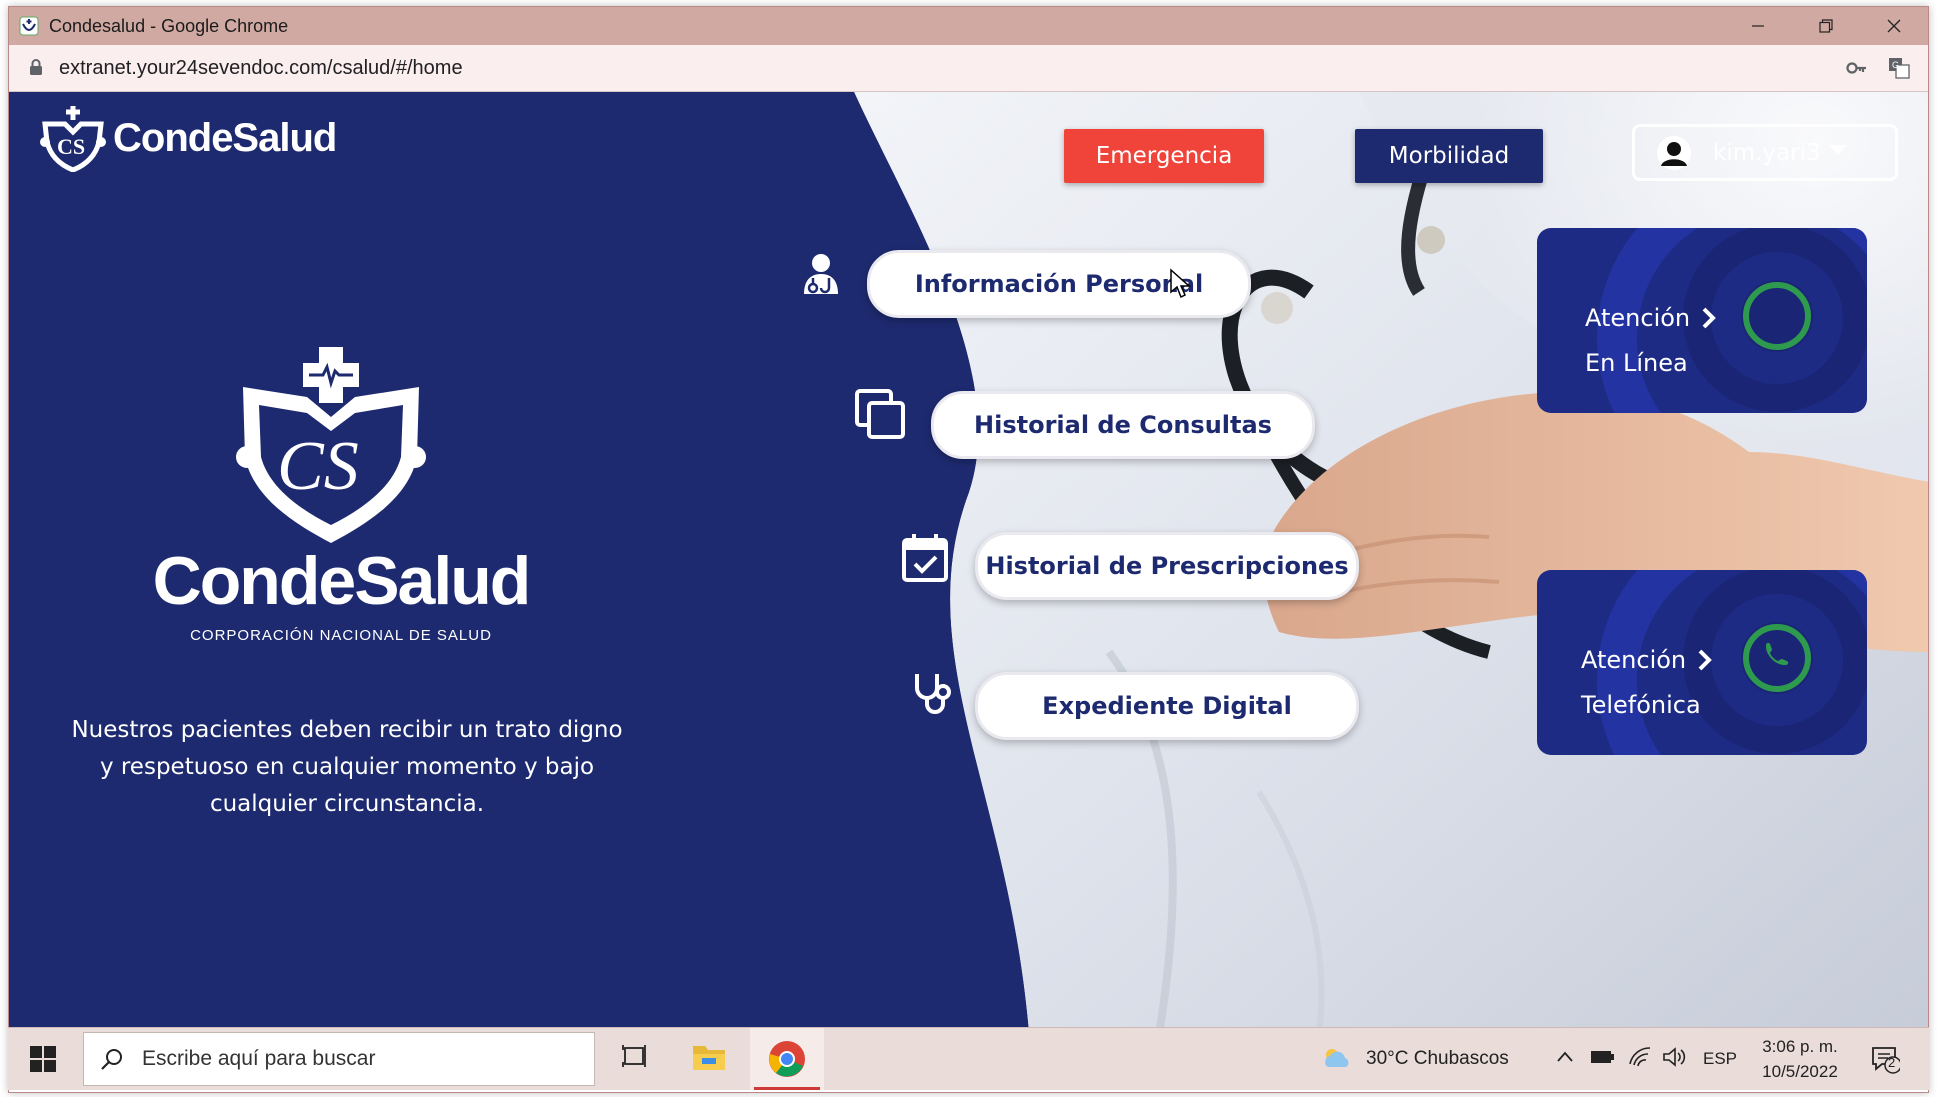 The height and width of the screenshot is (1097, 1937). I want to click on card-online-line2: En Línea, so click(1636, 363).